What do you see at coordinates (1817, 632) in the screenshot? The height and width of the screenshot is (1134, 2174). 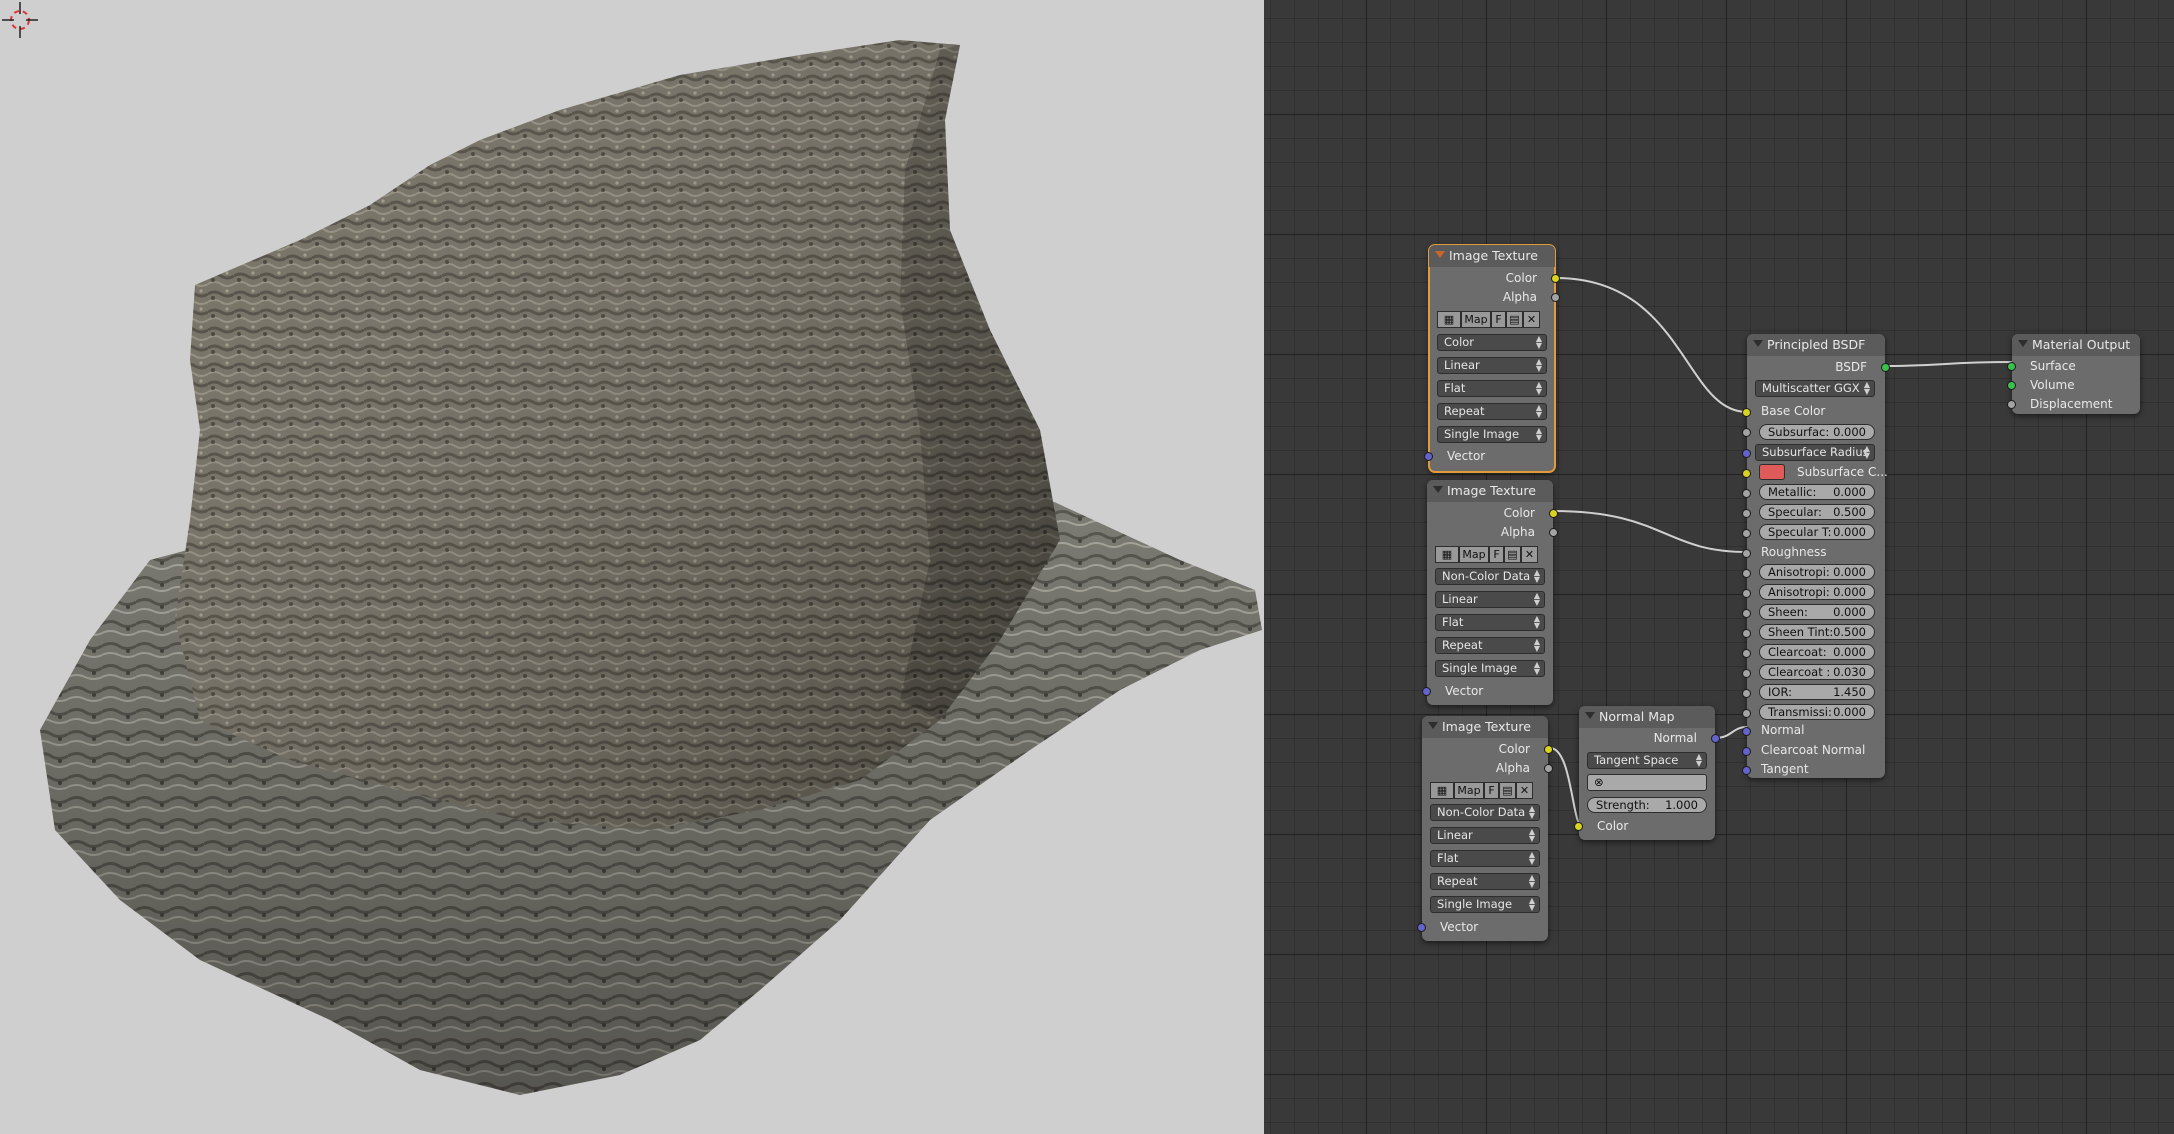 I see `sheen-tint-slider: Sheen Tint: 0.500` at bounding box center [1817, 632].